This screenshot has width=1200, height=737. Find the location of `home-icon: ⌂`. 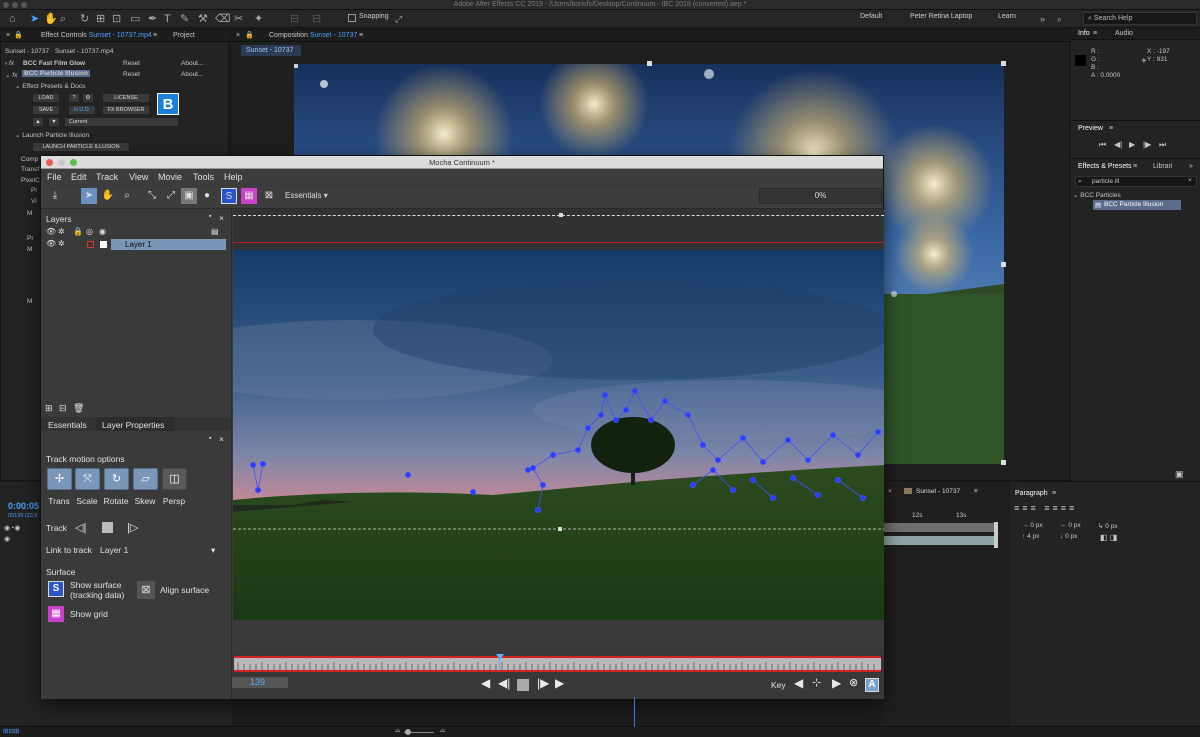

home-icon: ⌂ is located at coordinates (12, 19).